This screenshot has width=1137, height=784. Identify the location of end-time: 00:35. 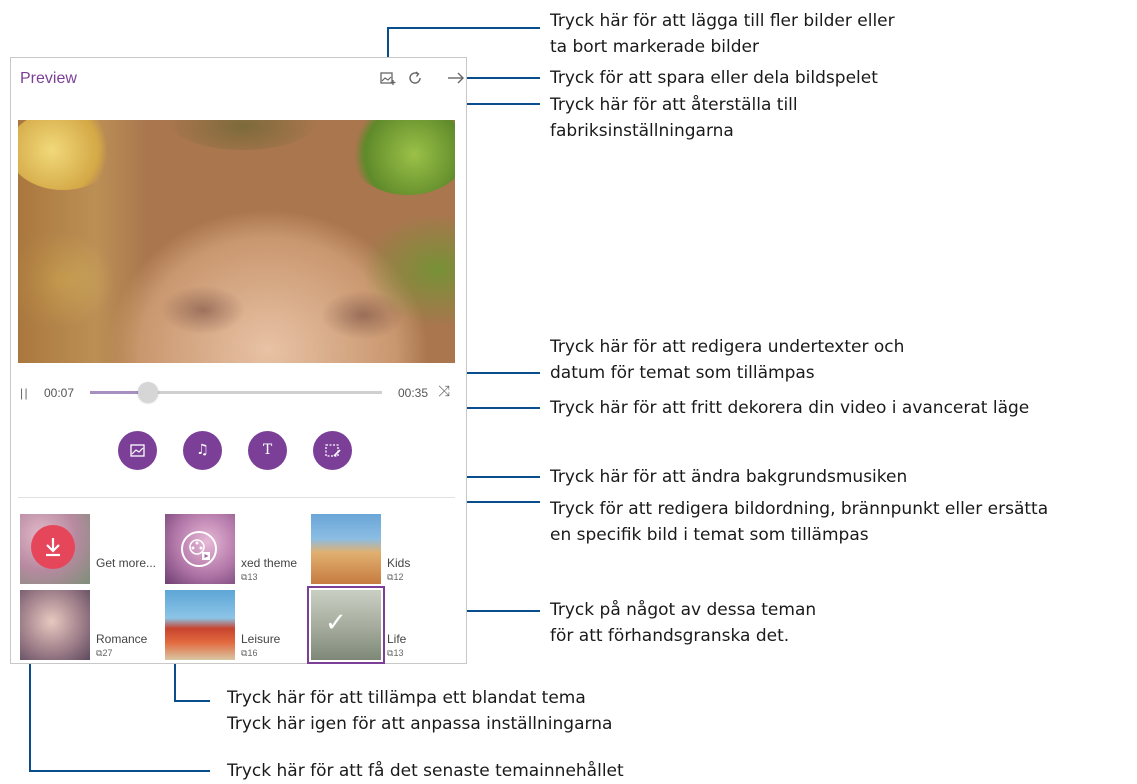
(413, 393).